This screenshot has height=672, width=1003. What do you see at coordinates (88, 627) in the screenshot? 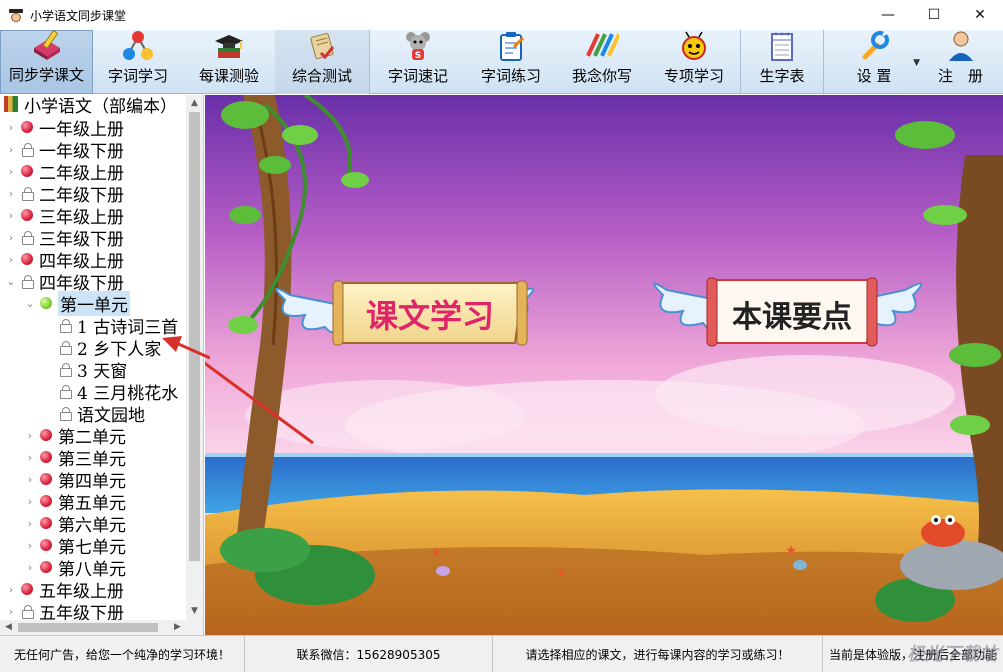
I see `scroll-thumb` at bounding box center [88, 627].